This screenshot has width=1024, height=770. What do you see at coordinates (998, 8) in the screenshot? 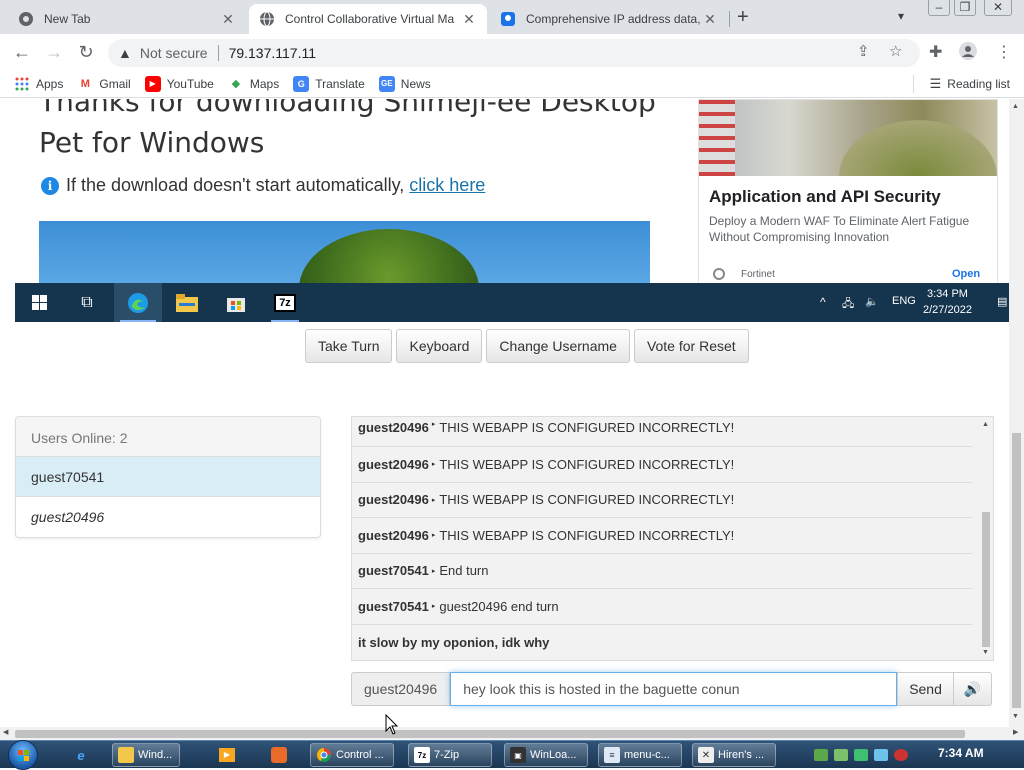
I see `close-window-icon: ✕` at bounding box center [998, 8].